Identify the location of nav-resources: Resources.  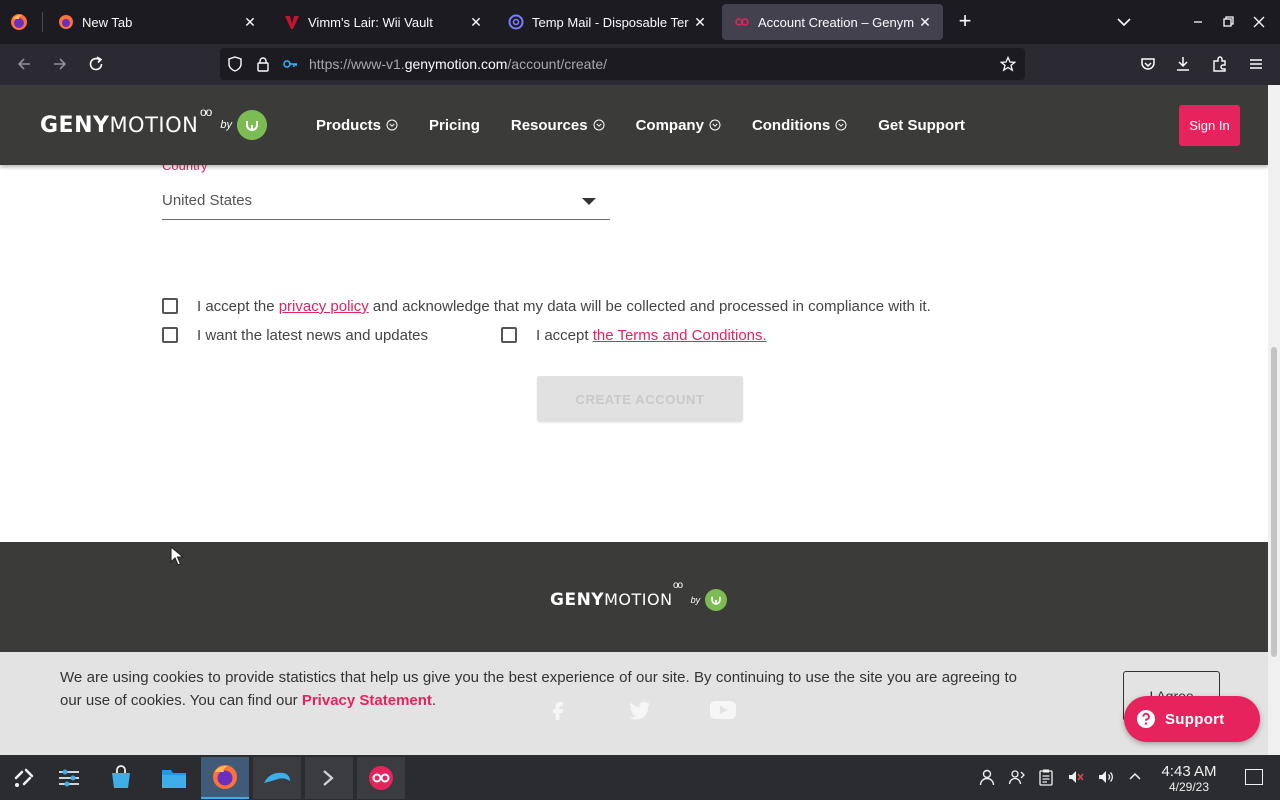
(558, 125).